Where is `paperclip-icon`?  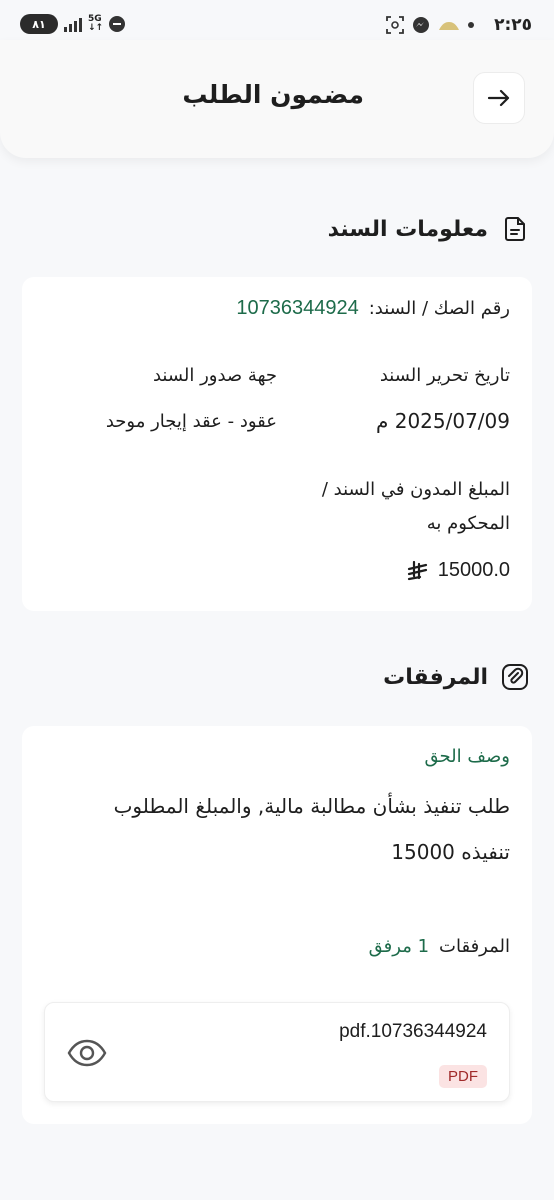
paperclip-icon is located at coordinates (515, 677).